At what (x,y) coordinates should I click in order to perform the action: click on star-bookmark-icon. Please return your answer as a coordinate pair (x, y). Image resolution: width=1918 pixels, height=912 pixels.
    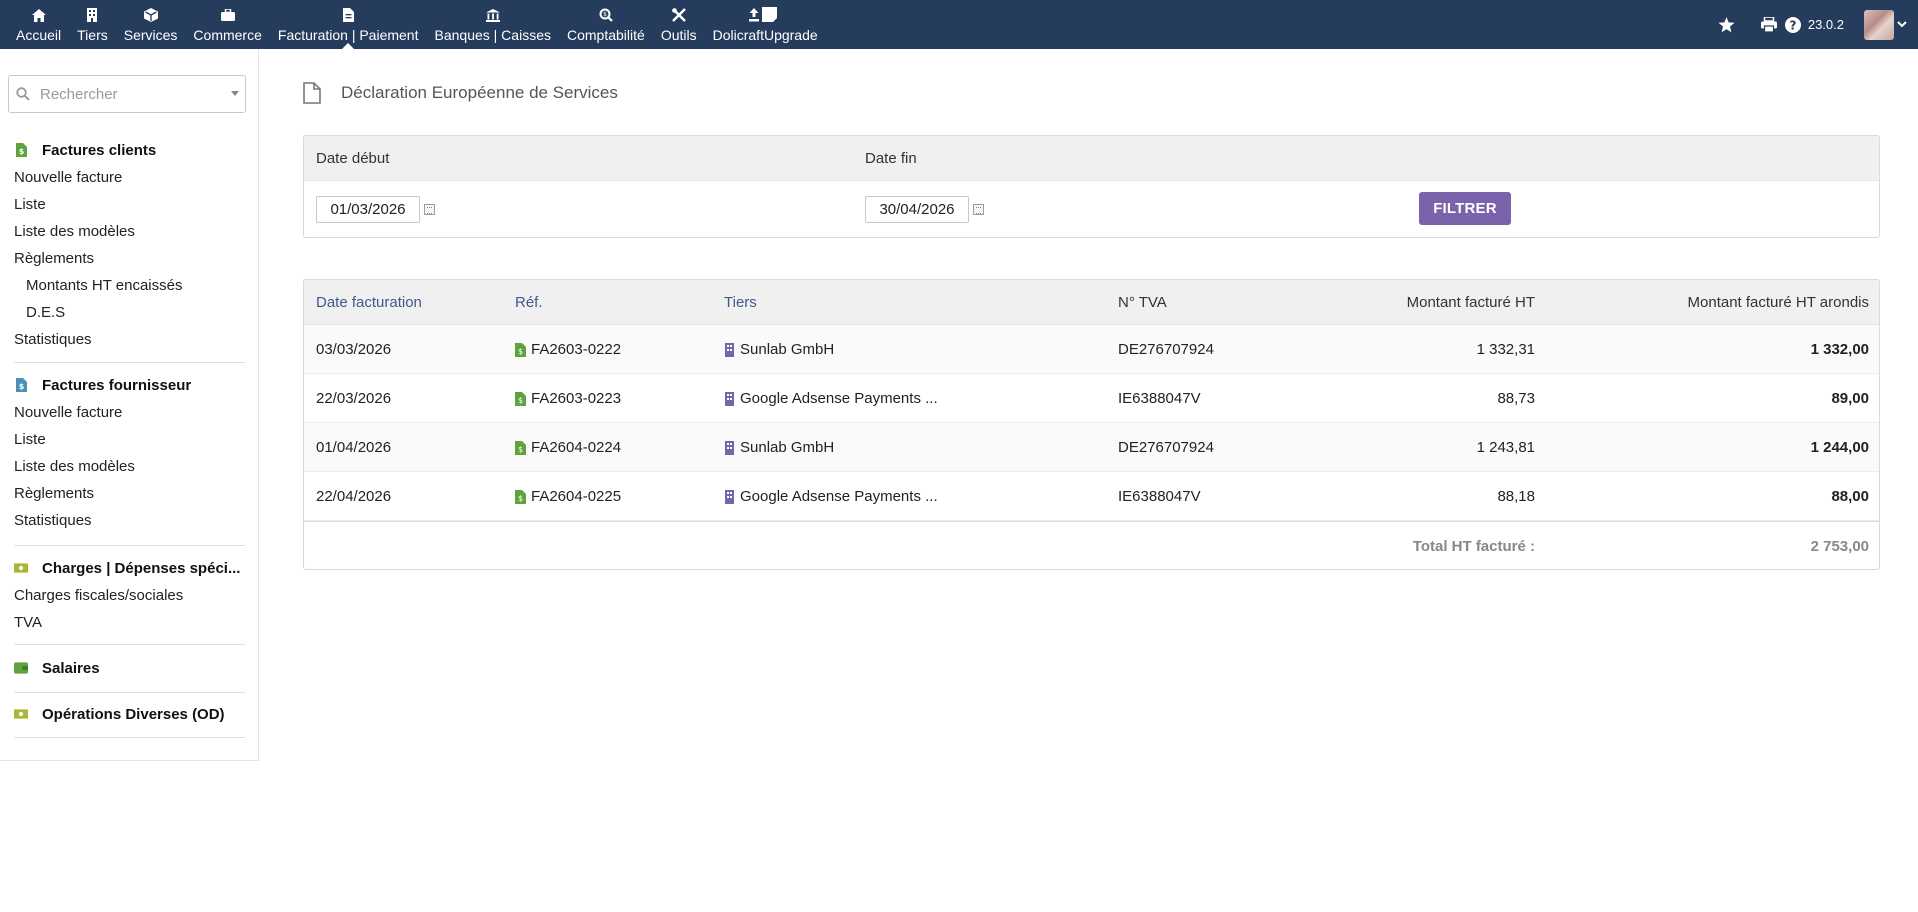
    Looking at the image, I should click on (1727, 25).